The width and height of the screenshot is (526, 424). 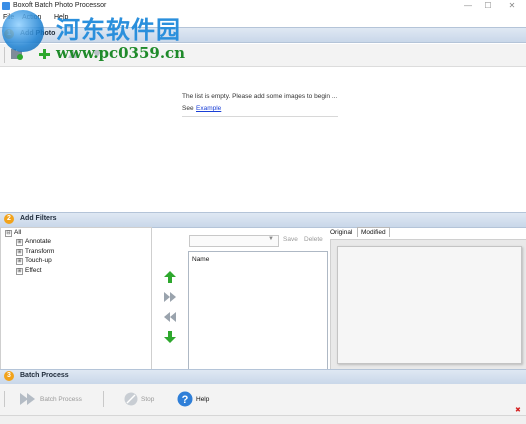 I want to click on window-title: Boxoft Batch Photo Processor, so click(x=60, y=5).